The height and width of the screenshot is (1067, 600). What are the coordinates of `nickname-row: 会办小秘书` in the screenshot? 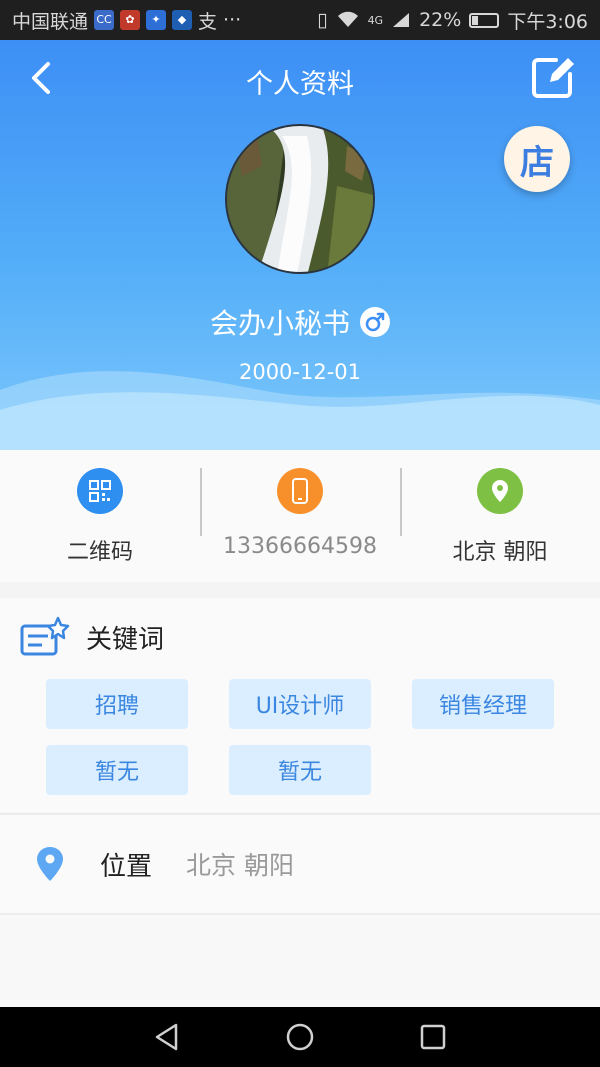 It's located at (300, 322).